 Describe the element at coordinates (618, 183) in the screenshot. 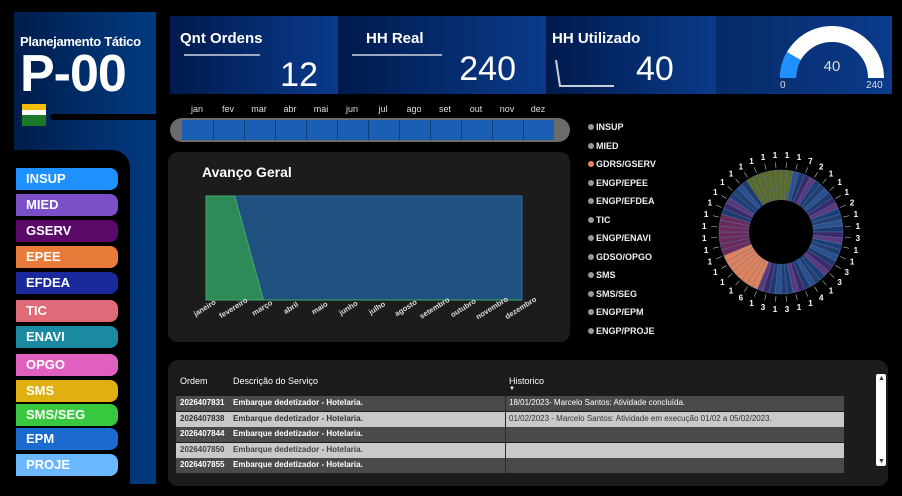

I see `legend-item: ENGP/EPEE` at that location.